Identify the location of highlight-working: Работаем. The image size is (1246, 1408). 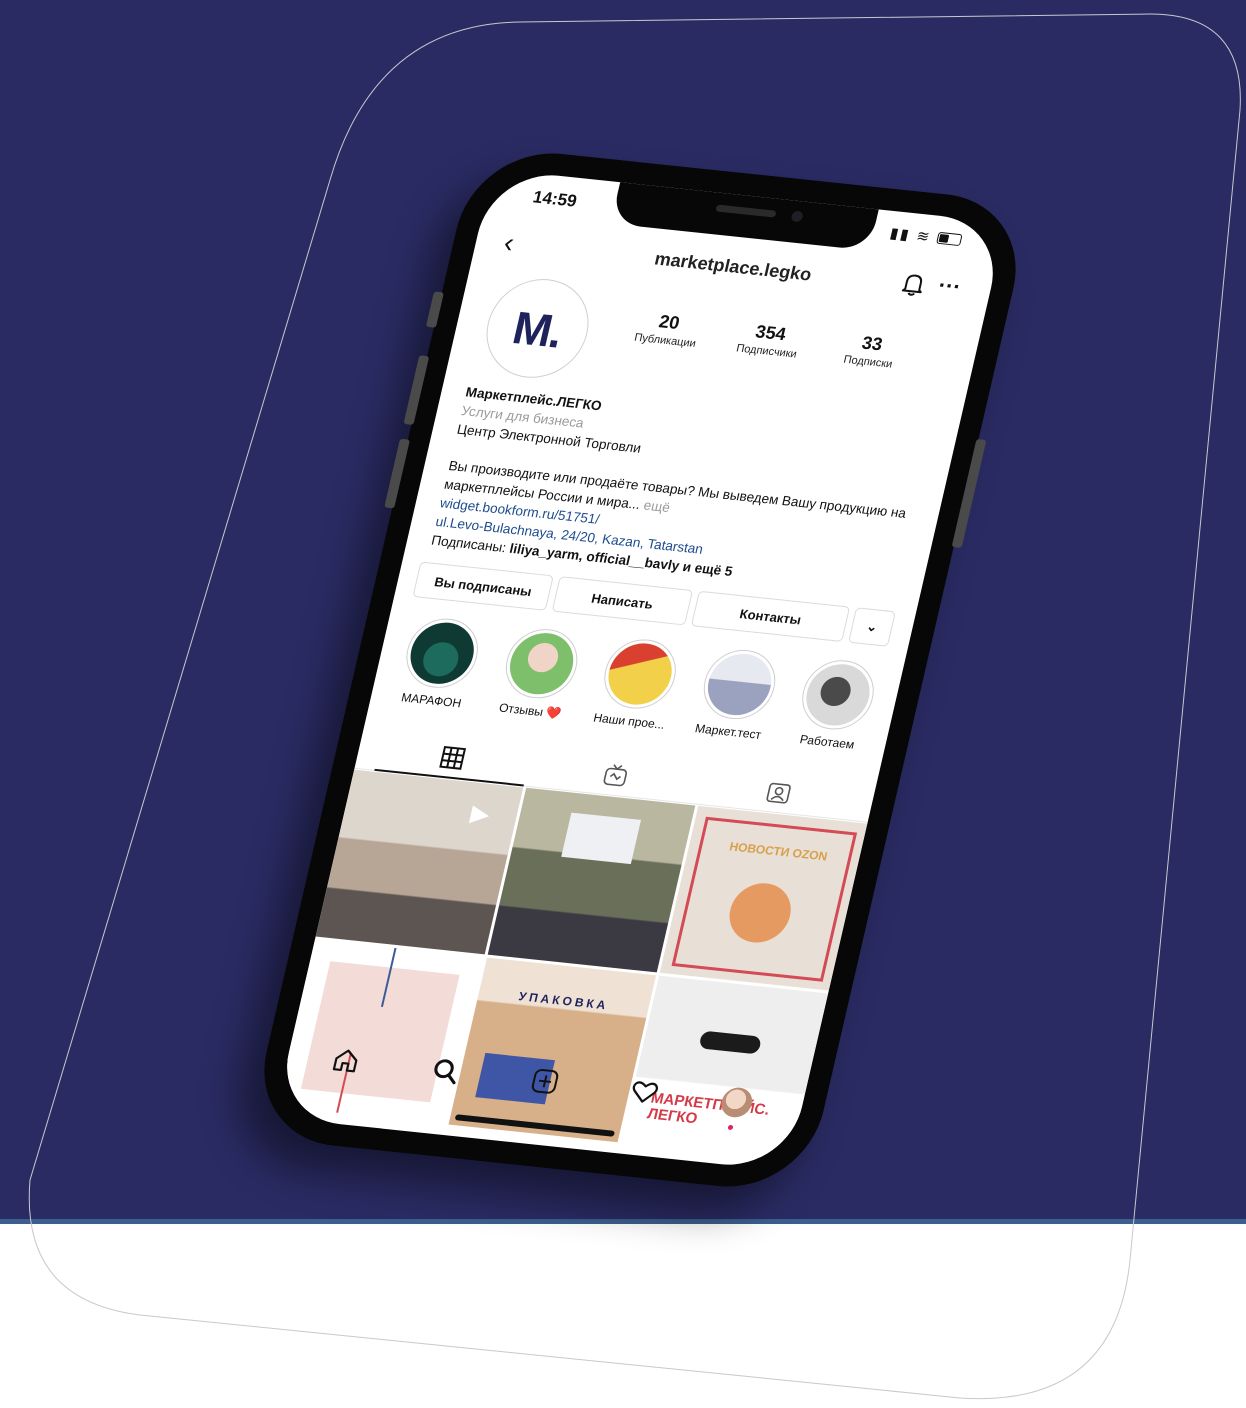
(836, 705).